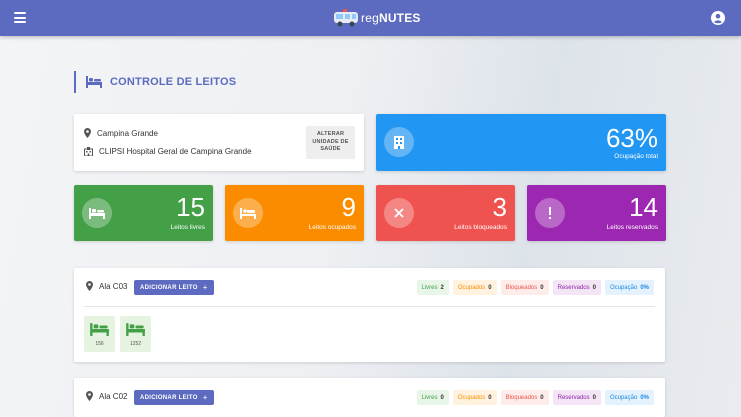  Describe the element at coordinates (173, 82) in the screenshot. I see `page-title-text: CONTROLE DE LEITOS` at that location.